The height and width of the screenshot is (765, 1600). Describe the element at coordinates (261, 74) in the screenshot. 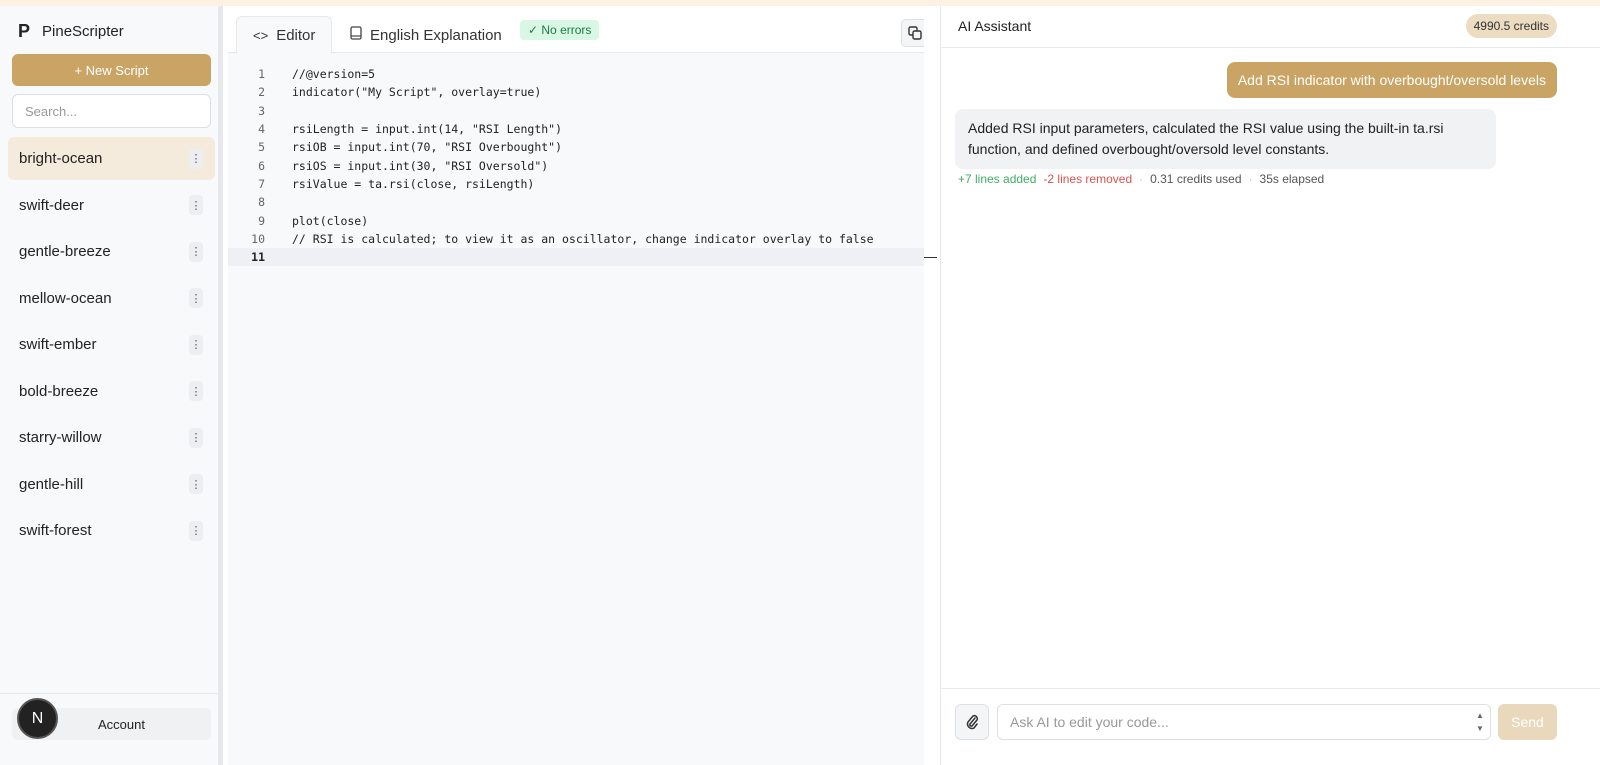

I see `line-number: 1` at that location.